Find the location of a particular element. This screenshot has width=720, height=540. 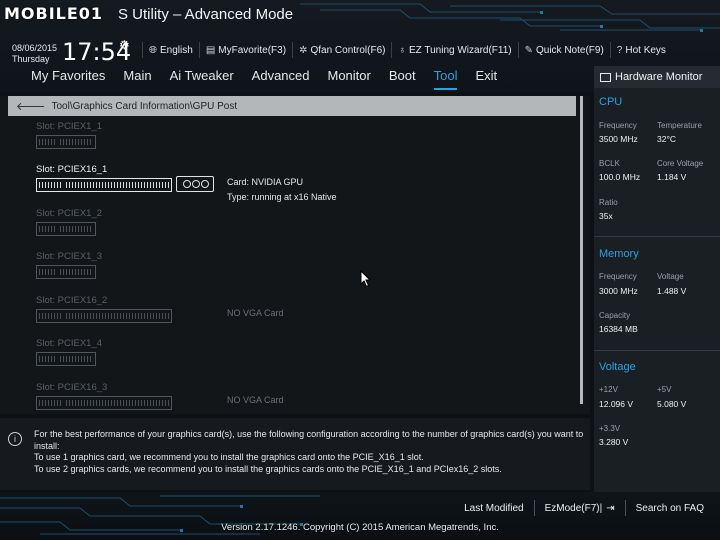

v12-value: 12.096 V is located at coordinates (616, 404).